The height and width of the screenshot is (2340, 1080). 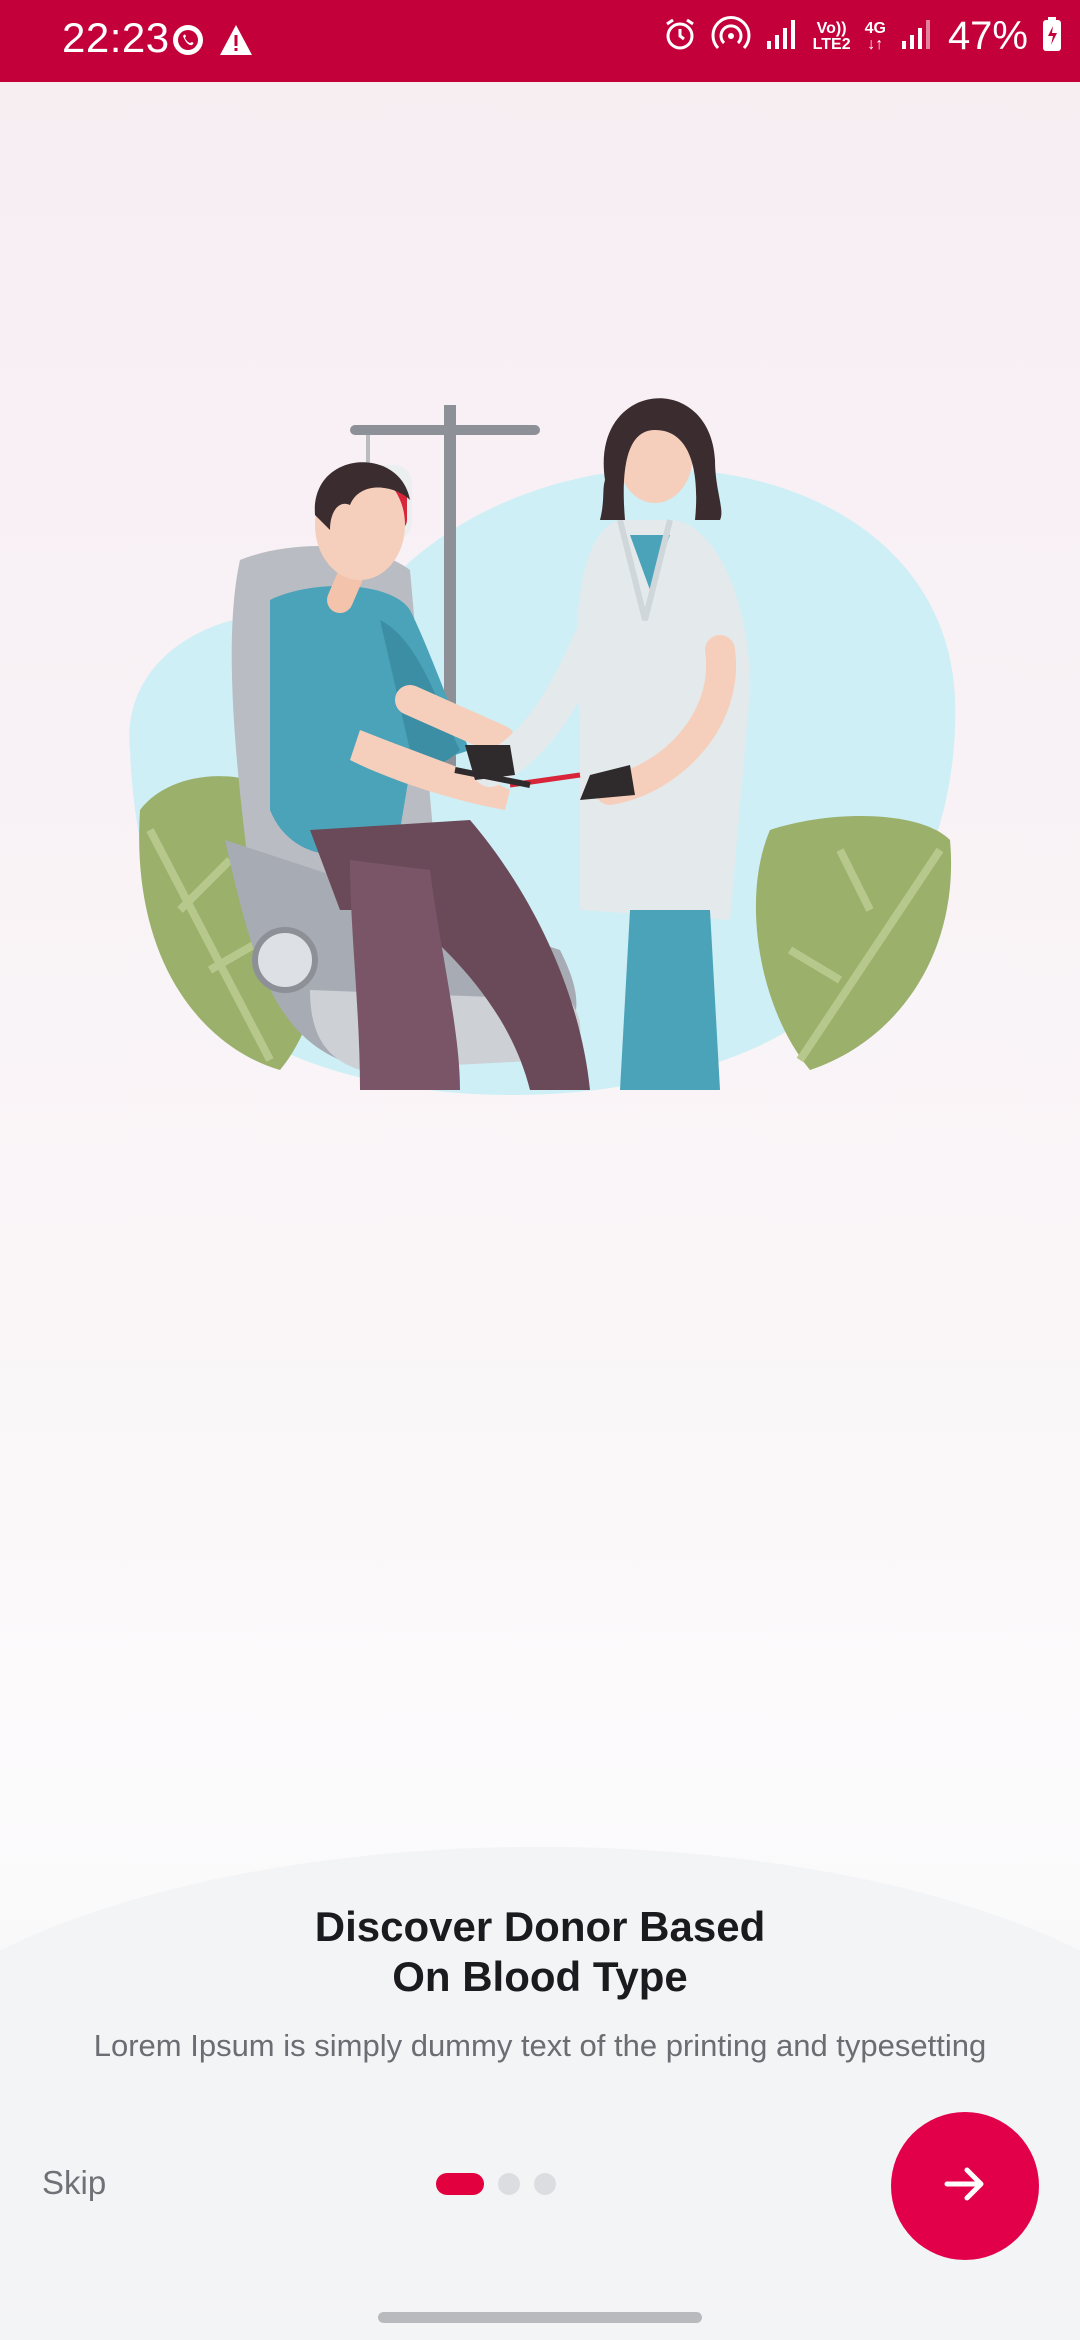 I want to click on data-arrows-icon: ↓↑, so click(x=875, y=44).